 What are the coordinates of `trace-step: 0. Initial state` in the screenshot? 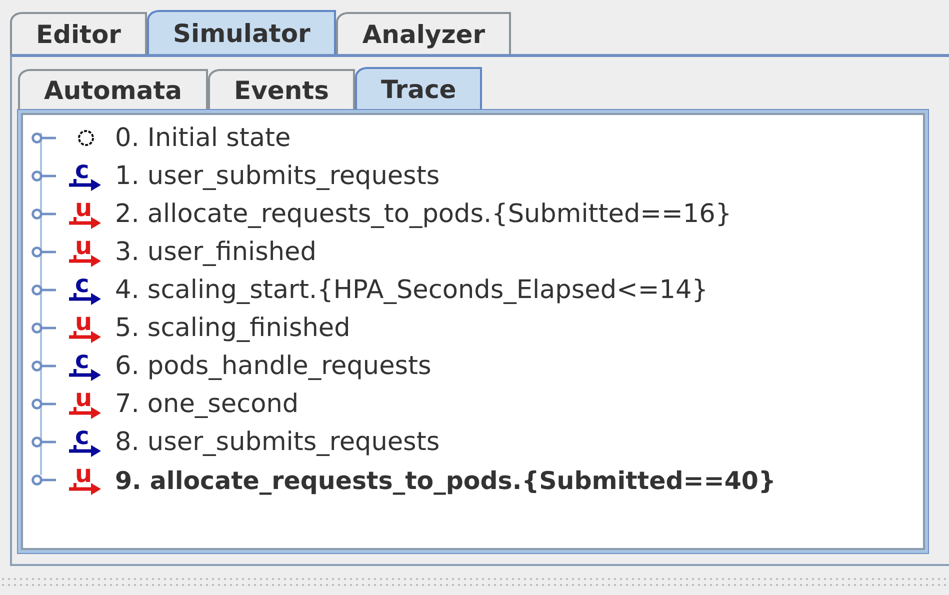 It's located at (203, 138).